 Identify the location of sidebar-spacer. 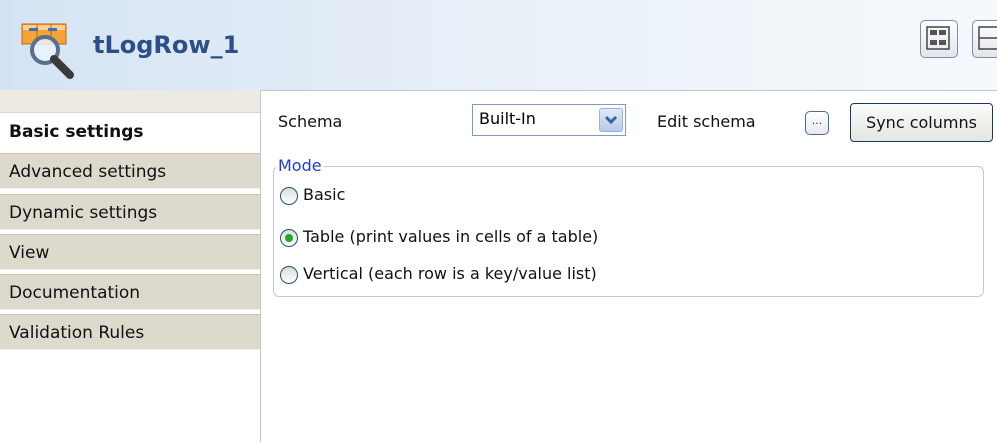
(130, 101).